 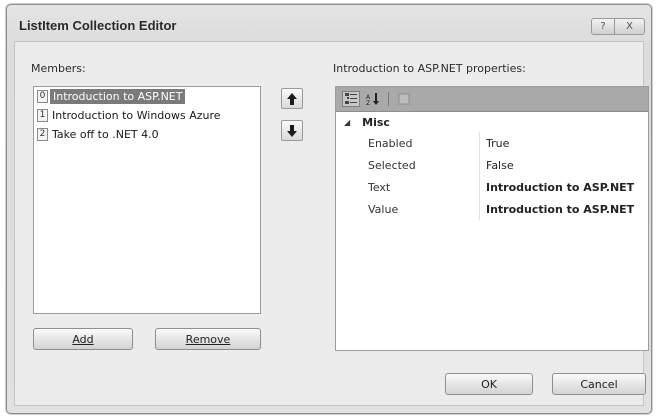 I want to click on arrow-up-icon, so click(x=292, y=98).